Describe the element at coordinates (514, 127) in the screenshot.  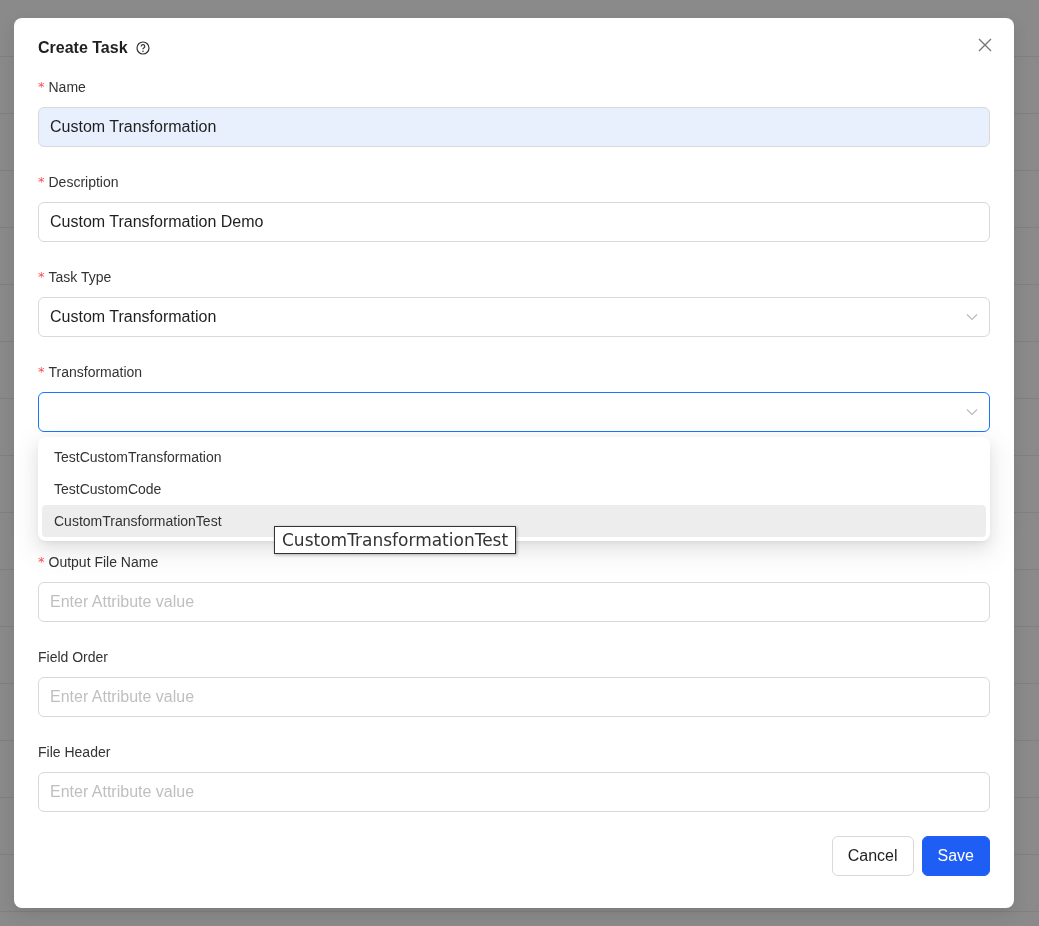
I see `text-input: Custom Transformation` at that location.